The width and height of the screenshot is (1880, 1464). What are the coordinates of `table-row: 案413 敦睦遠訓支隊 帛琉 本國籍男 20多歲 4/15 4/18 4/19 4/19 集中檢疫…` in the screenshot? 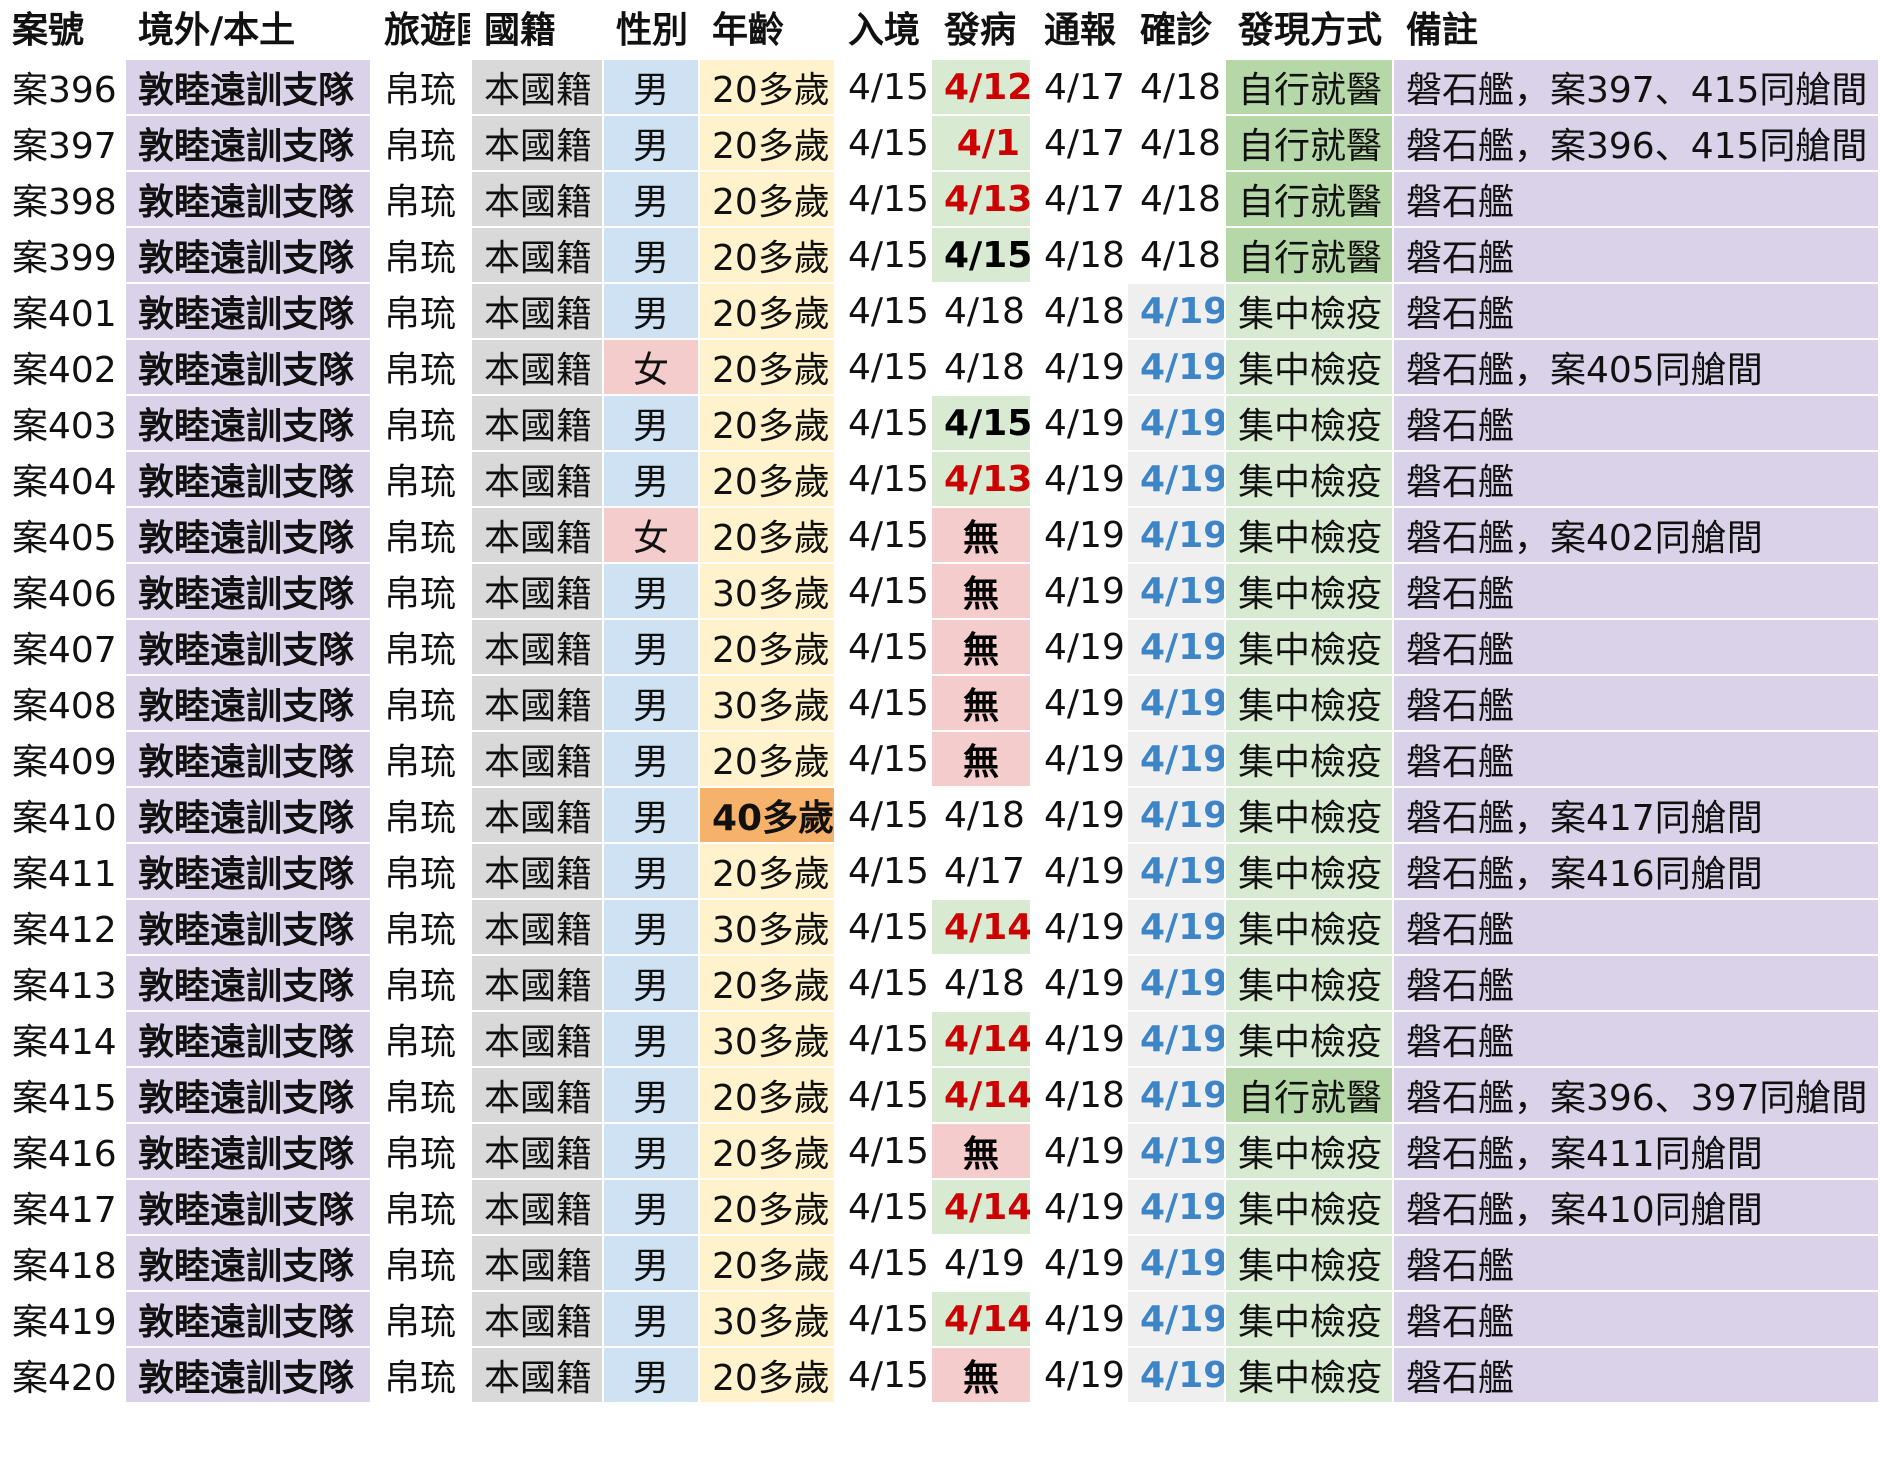 It's located at (940, 984).